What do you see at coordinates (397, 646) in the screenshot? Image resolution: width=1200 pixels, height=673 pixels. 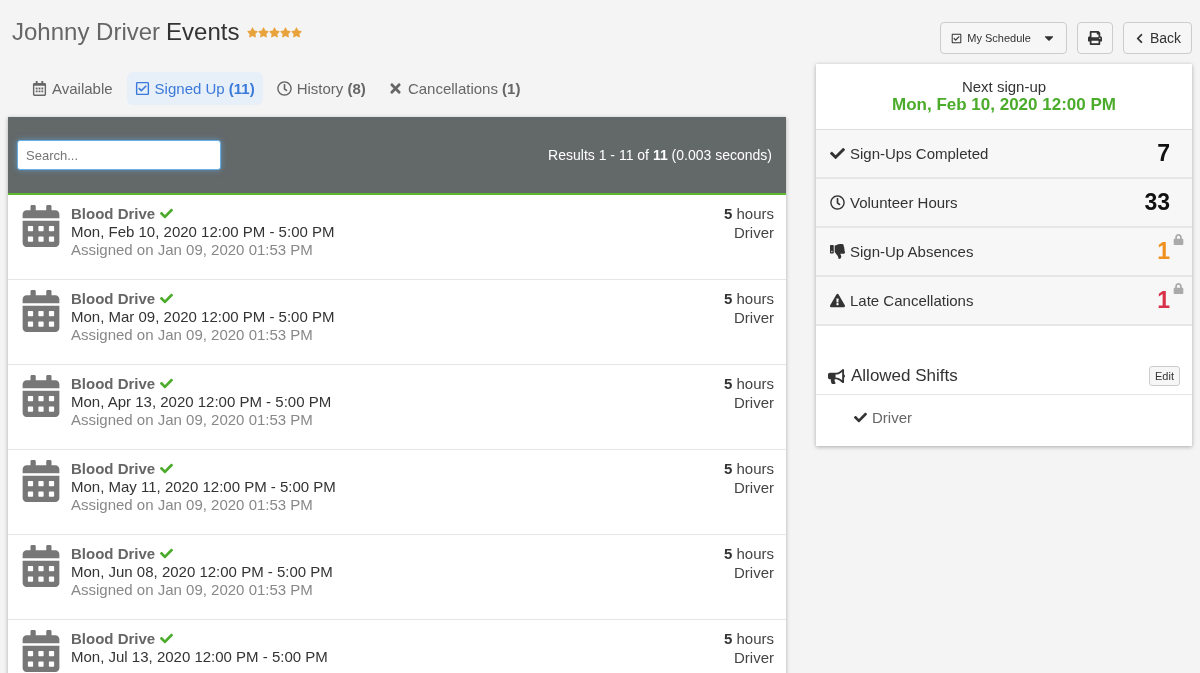 I see `event-row: Blood Drive Mon, Jul 13, 2020 12:00 PM - 5:00 PM 5 hours Driver` at bounding box center [397, 646].